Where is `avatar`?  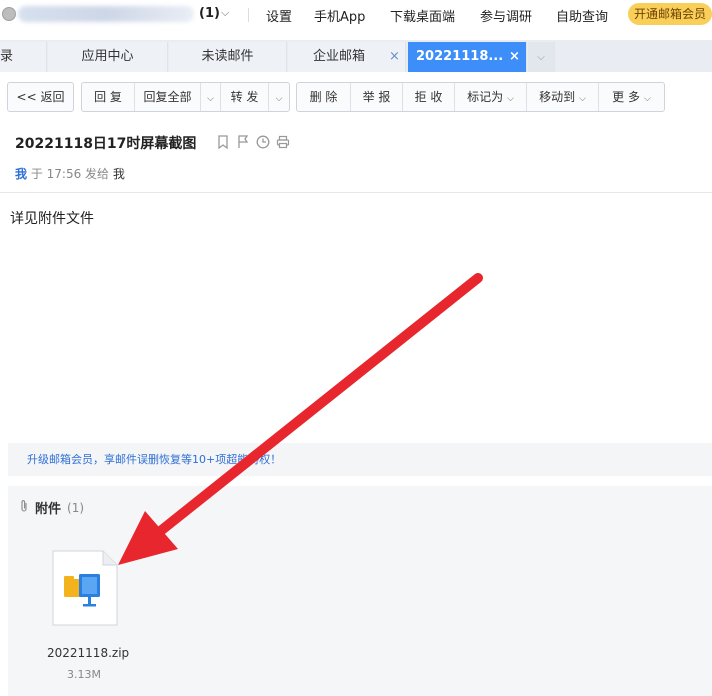 avatar is located at coordinates (9, 14).